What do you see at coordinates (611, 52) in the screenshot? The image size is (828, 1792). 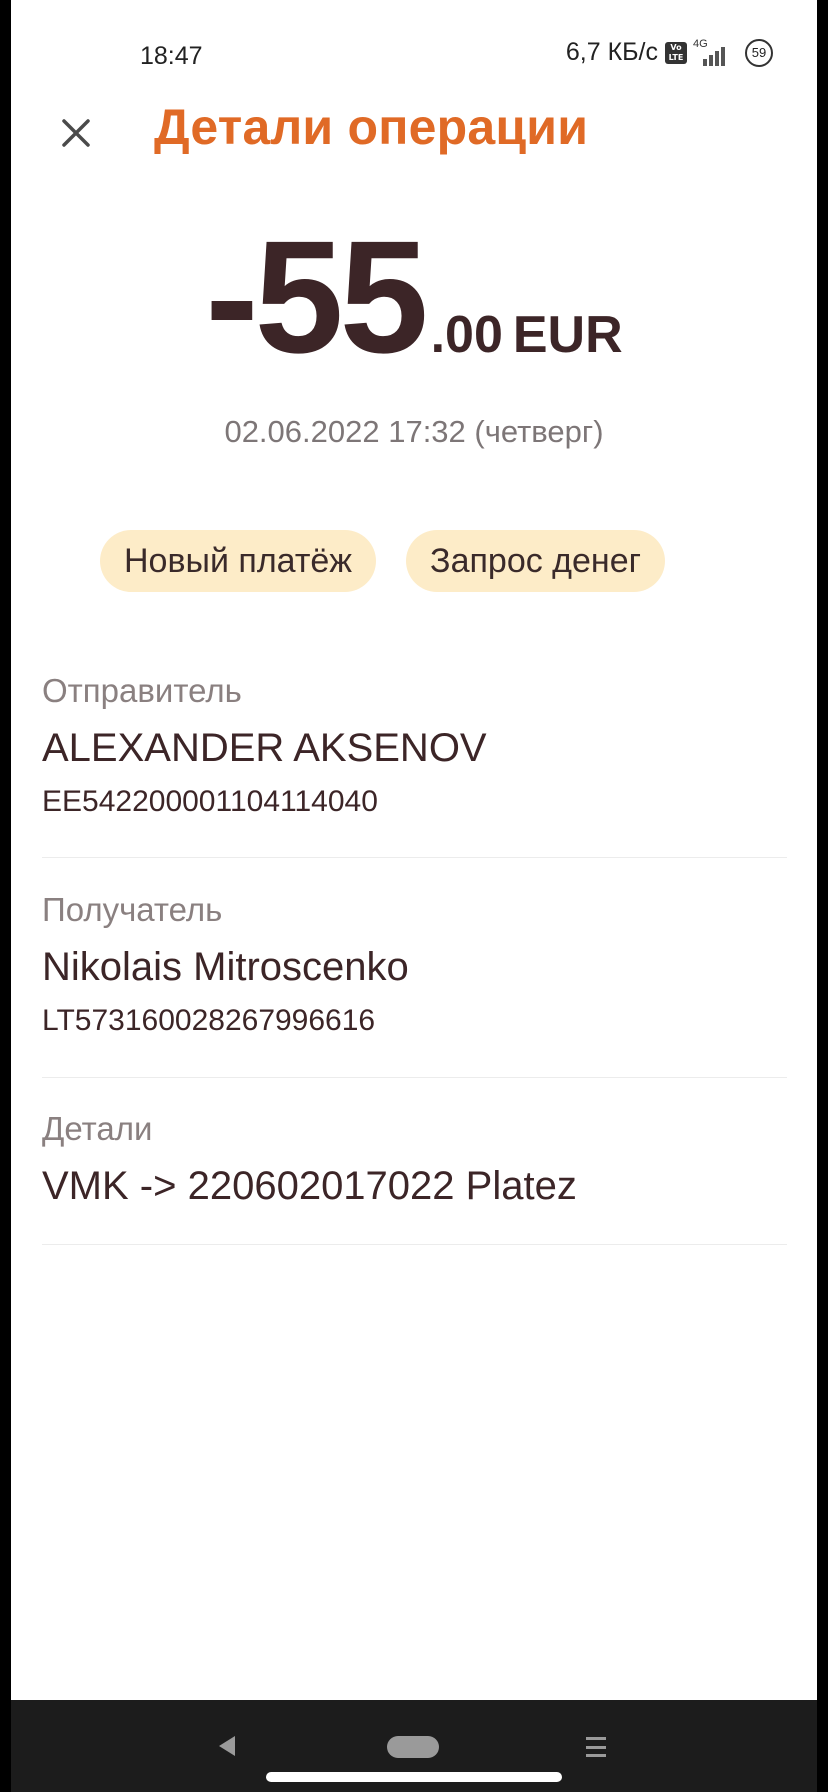 I see `network-speed: 6,7 КБ/с` at bounding box center [611, 52].